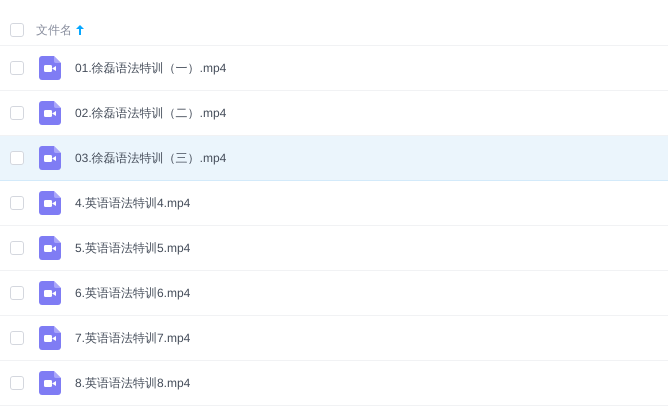 The image size is (668, 413). I want to click on file-name: 4.英语语法特训4.mp4, so click(132, 203).